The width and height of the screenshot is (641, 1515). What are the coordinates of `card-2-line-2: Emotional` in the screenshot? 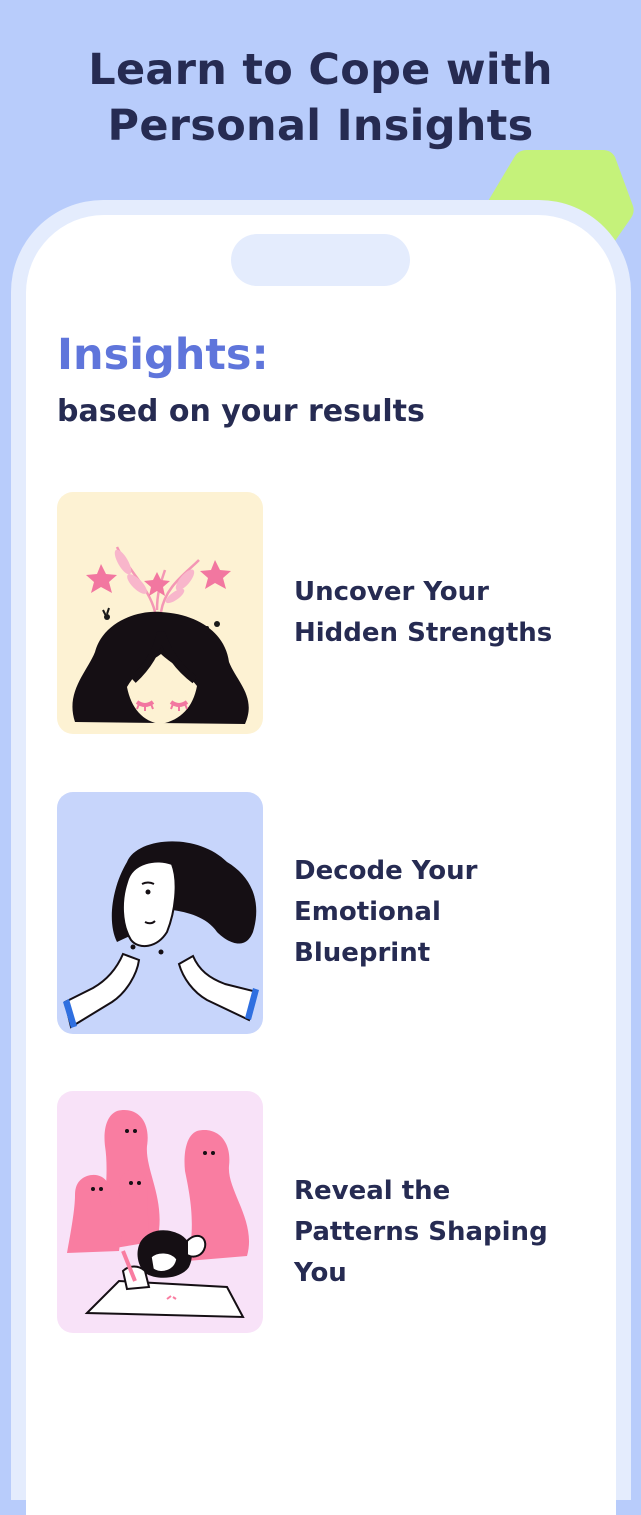 It's located at (367, 912).